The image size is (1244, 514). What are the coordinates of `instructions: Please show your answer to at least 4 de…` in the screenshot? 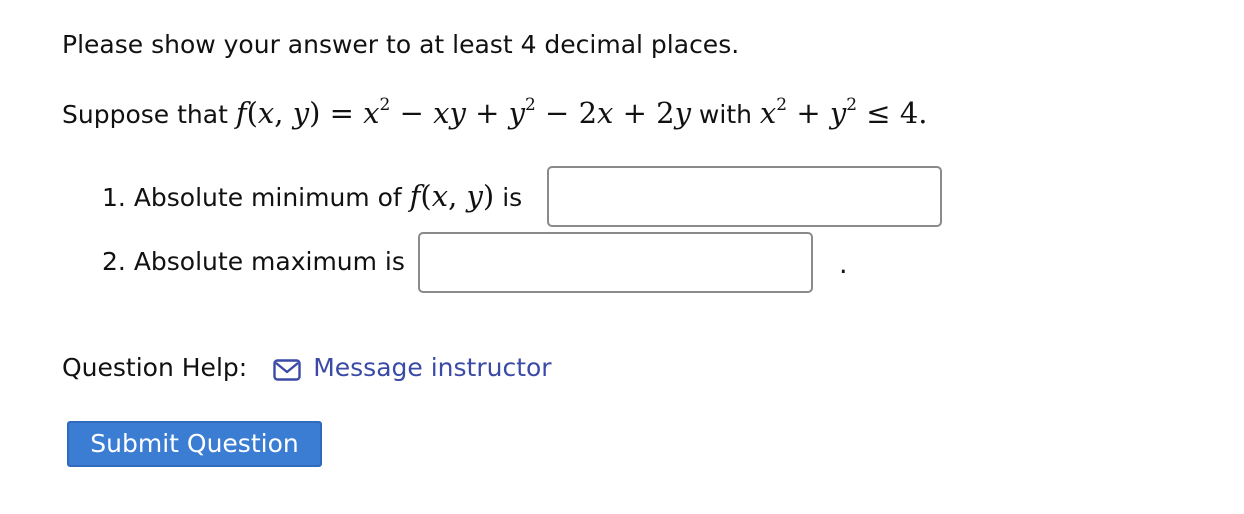 It's located at (401, 44).